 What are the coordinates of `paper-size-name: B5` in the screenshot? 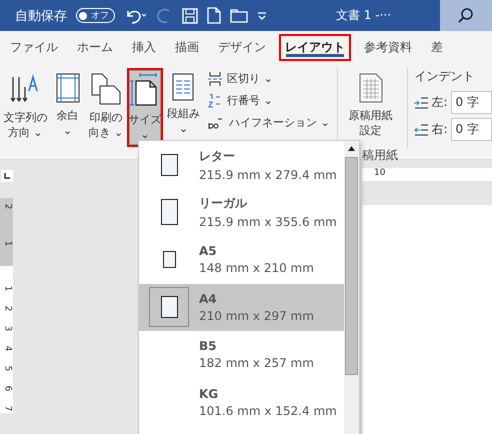 It's located at (208, 346).